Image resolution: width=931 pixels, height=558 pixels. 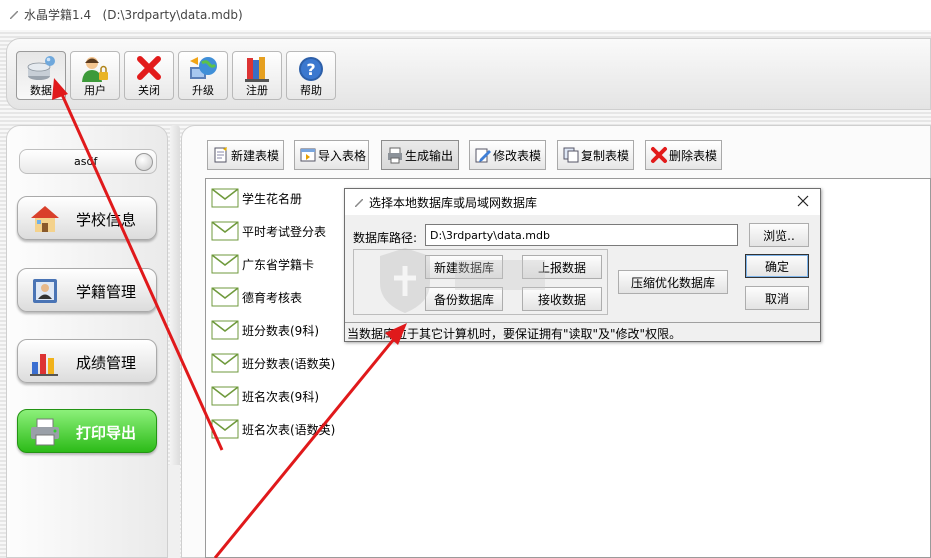 I want to click on generate-output-button: 生成输出, so click(x=420, y=155).